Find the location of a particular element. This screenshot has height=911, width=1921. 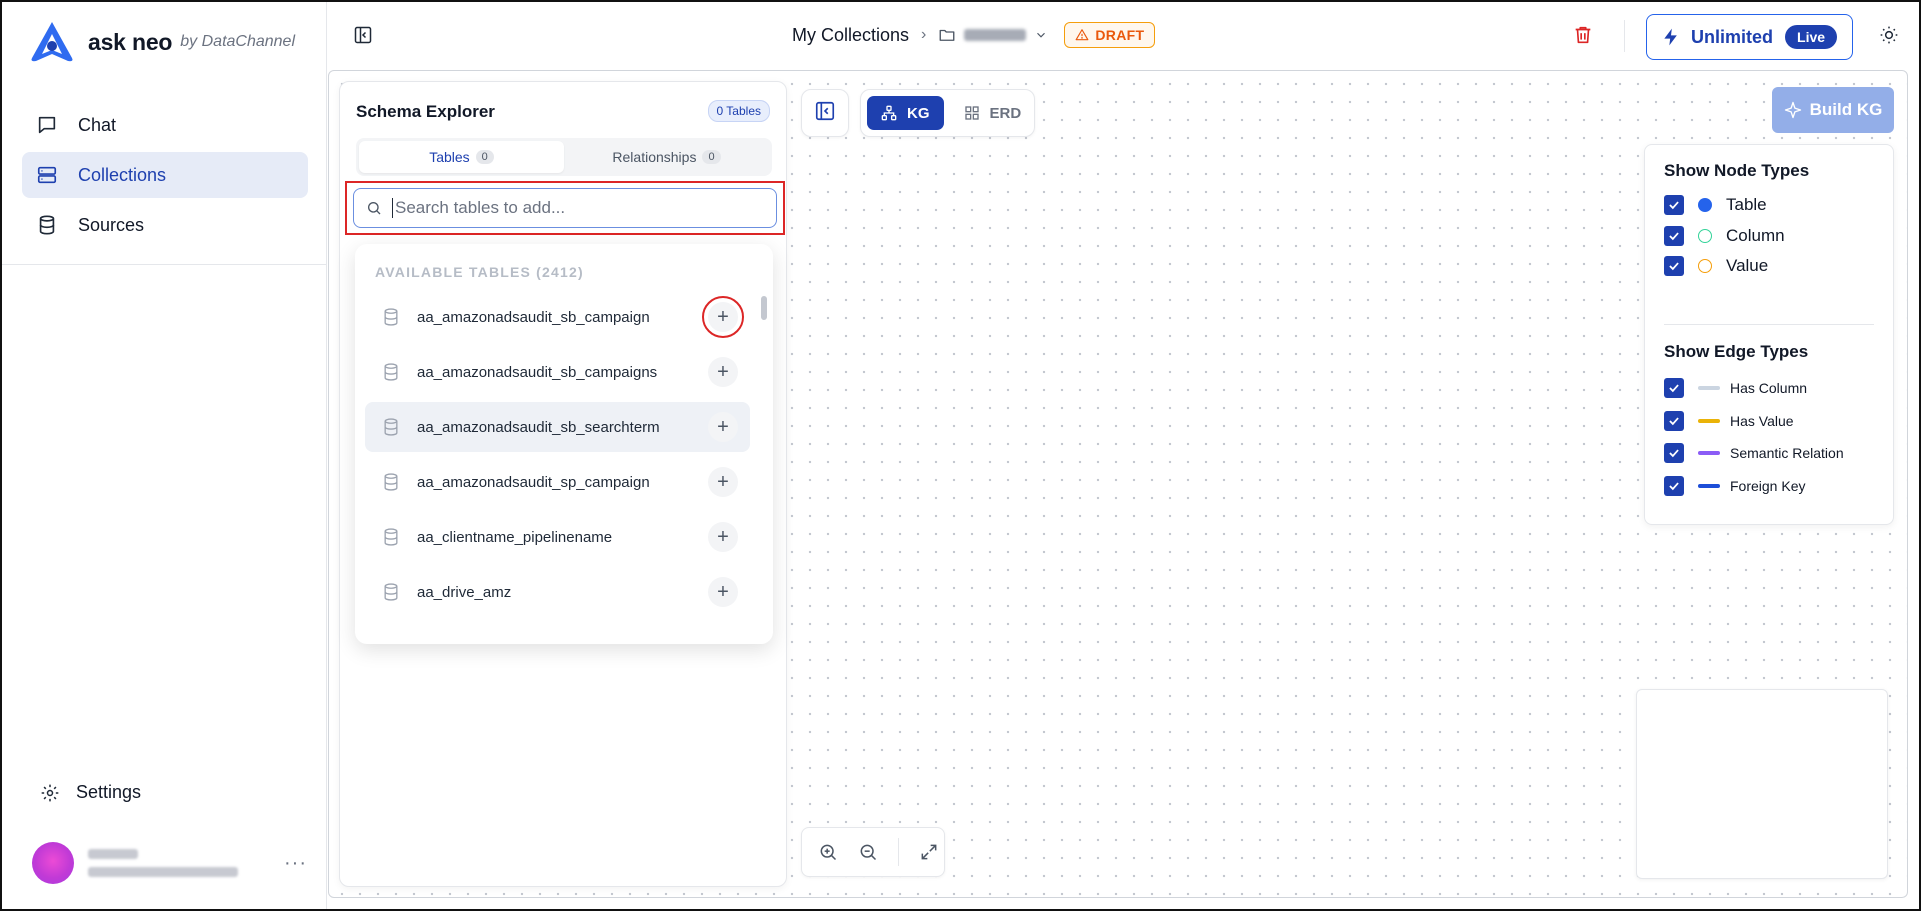

chevron-down-icon is located at coordinates (1041, 35).